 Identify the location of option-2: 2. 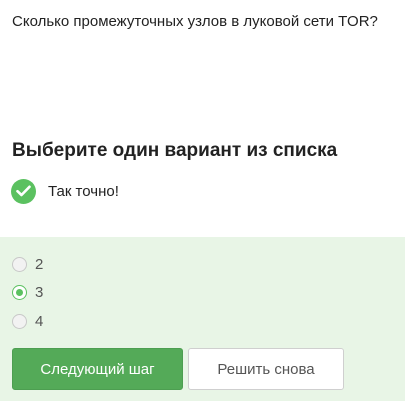
(27, 264).